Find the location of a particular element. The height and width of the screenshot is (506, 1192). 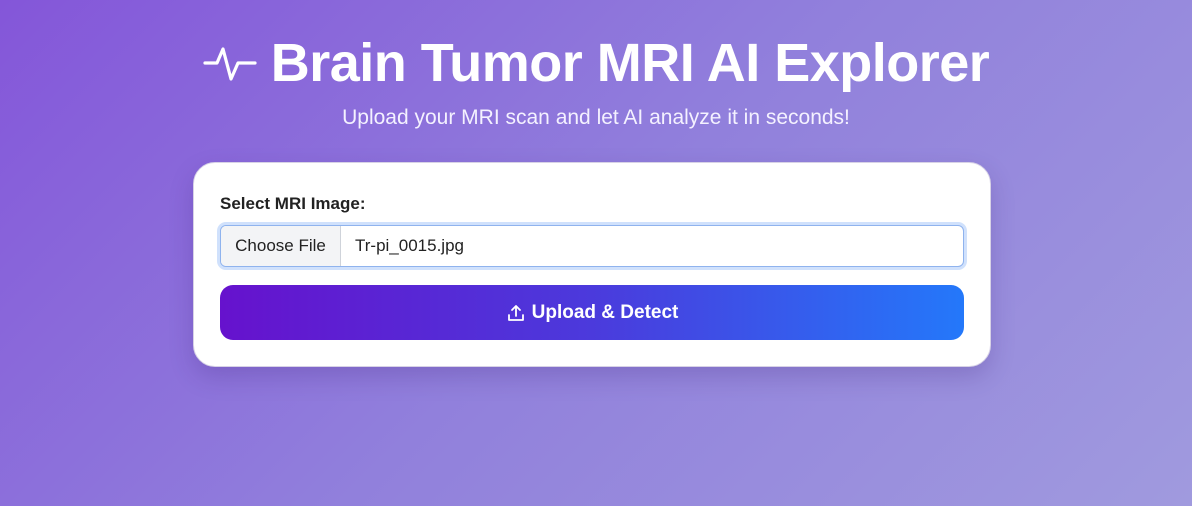

upload-icon is located at coordinates (516, 313).